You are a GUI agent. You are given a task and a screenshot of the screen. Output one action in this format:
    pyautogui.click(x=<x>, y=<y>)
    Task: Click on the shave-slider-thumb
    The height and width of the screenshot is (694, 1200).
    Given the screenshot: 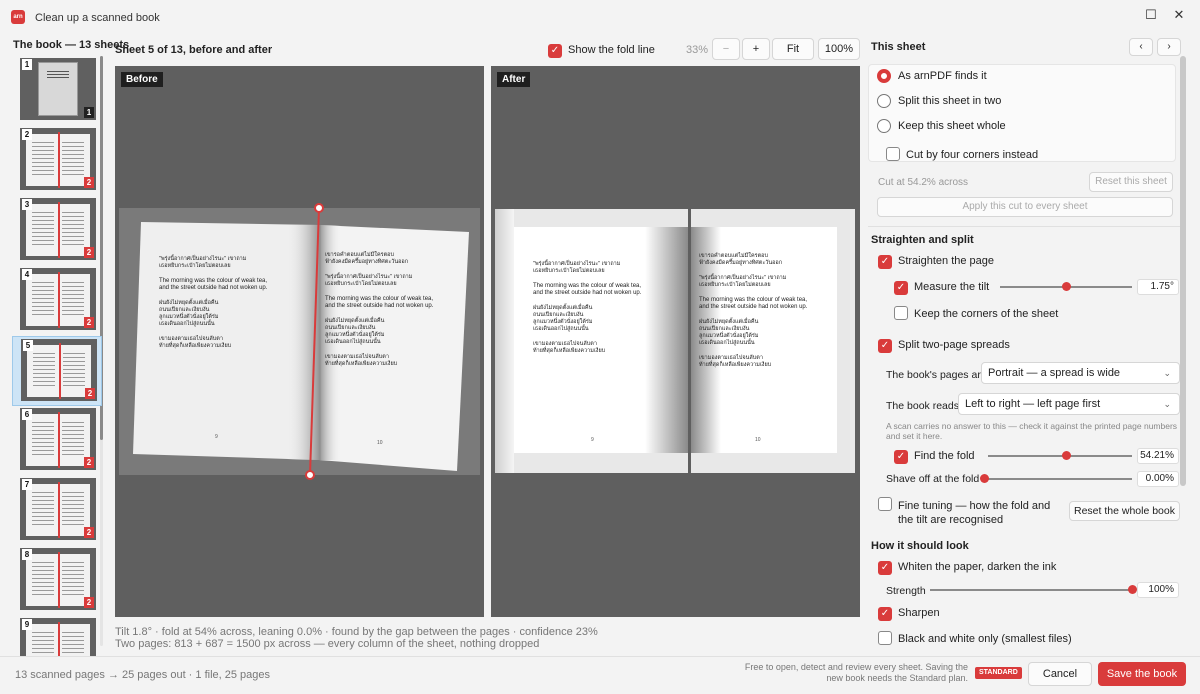 What is the action you would take?
    pyautogui.click(x=984, y=478)
    